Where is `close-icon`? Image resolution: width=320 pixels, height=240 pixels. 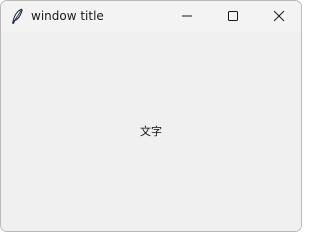 close-icon is located at coordinates (279, 16).